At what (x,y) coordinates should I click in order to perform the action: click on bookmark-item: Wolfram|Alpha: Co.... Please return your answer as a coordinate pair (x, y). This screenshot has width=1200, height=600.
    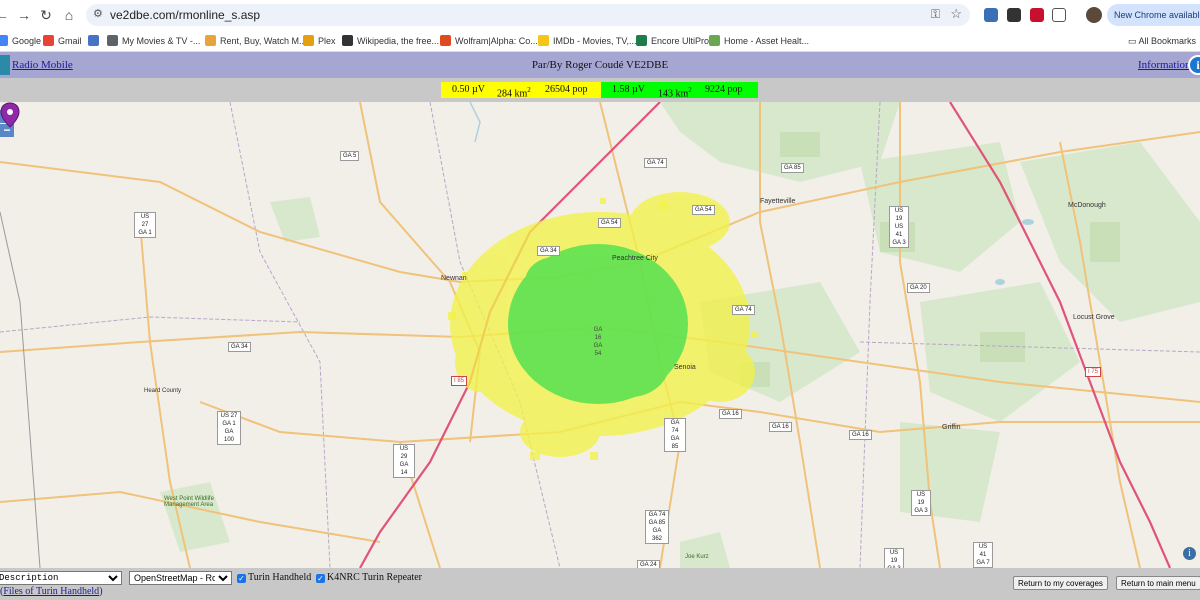
    Looking at the image, I should click on (489, 41).